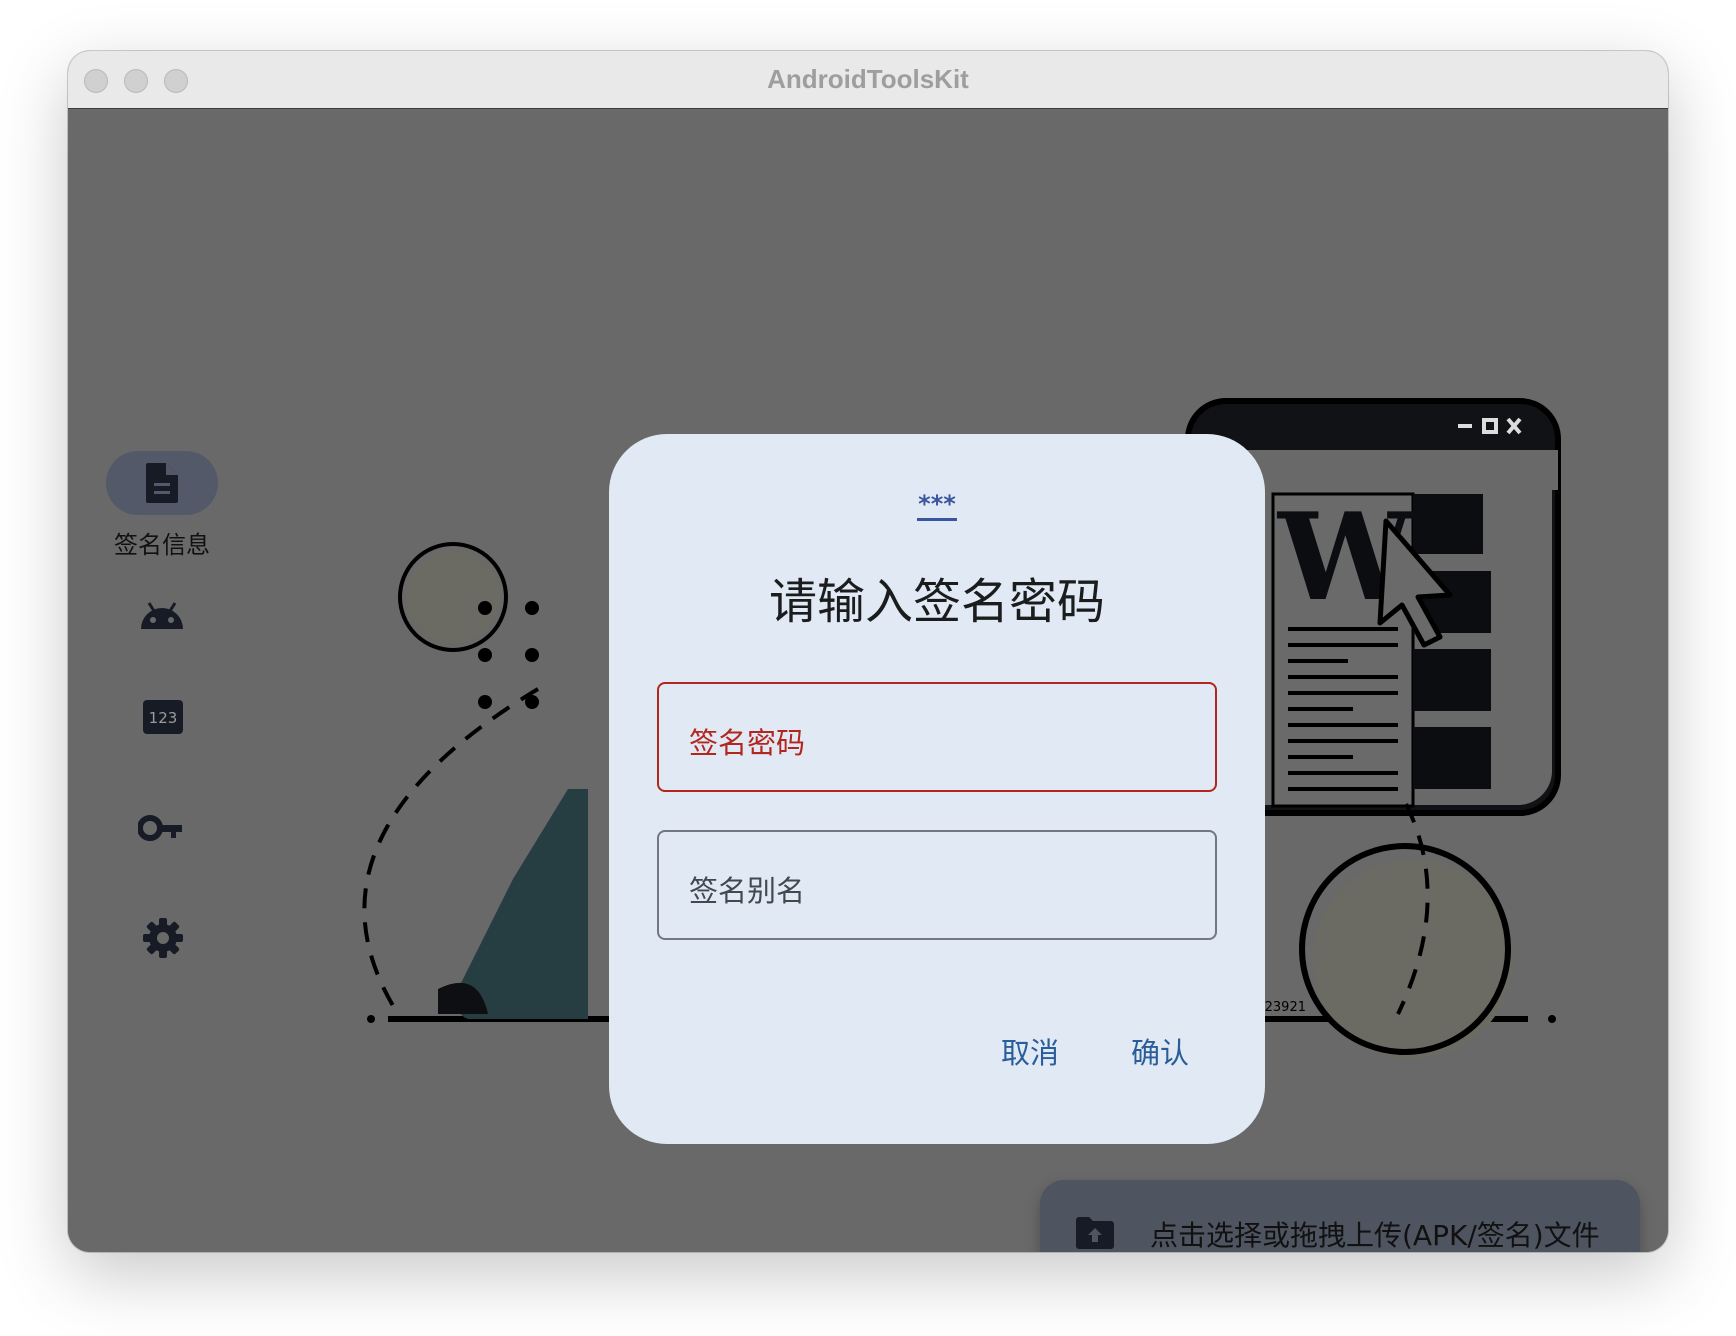 The image size is (1736, 1336). Describe the element at coordinates (1375, 1235) in the screenshot. I see `upload-label: 点击选择或拖拽上传(APK/签名)文件` at that location.